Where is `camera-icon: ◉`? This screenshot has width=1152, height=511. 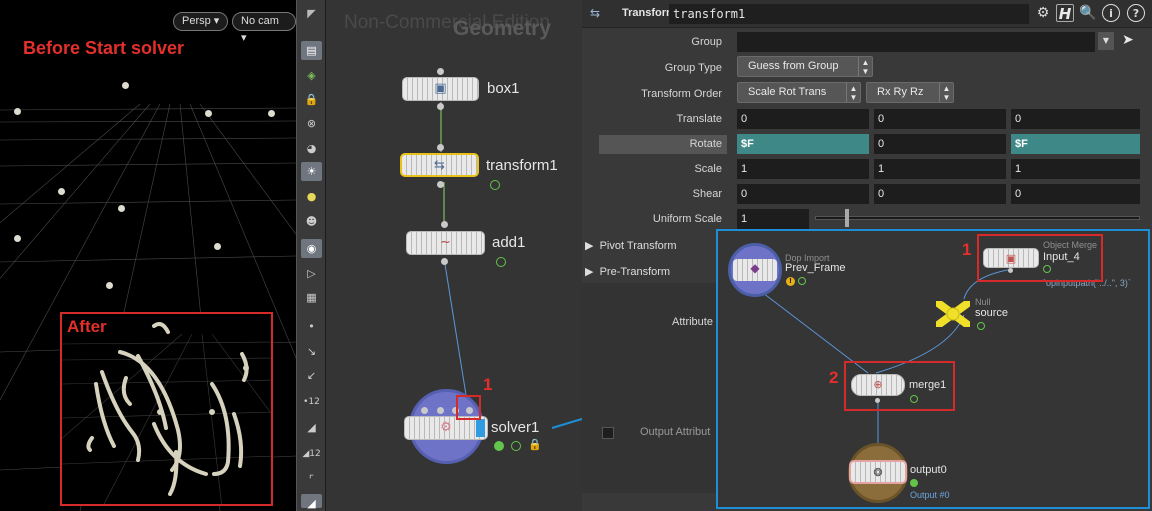
camera-icon: ◉ is located at coordinates (311, 248).